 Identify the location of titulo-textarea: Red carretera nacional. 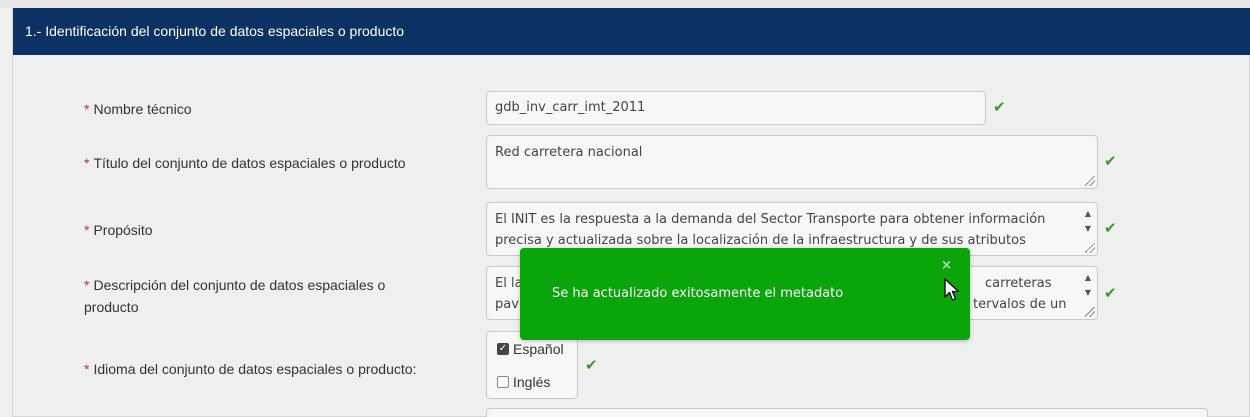
(792, 162).